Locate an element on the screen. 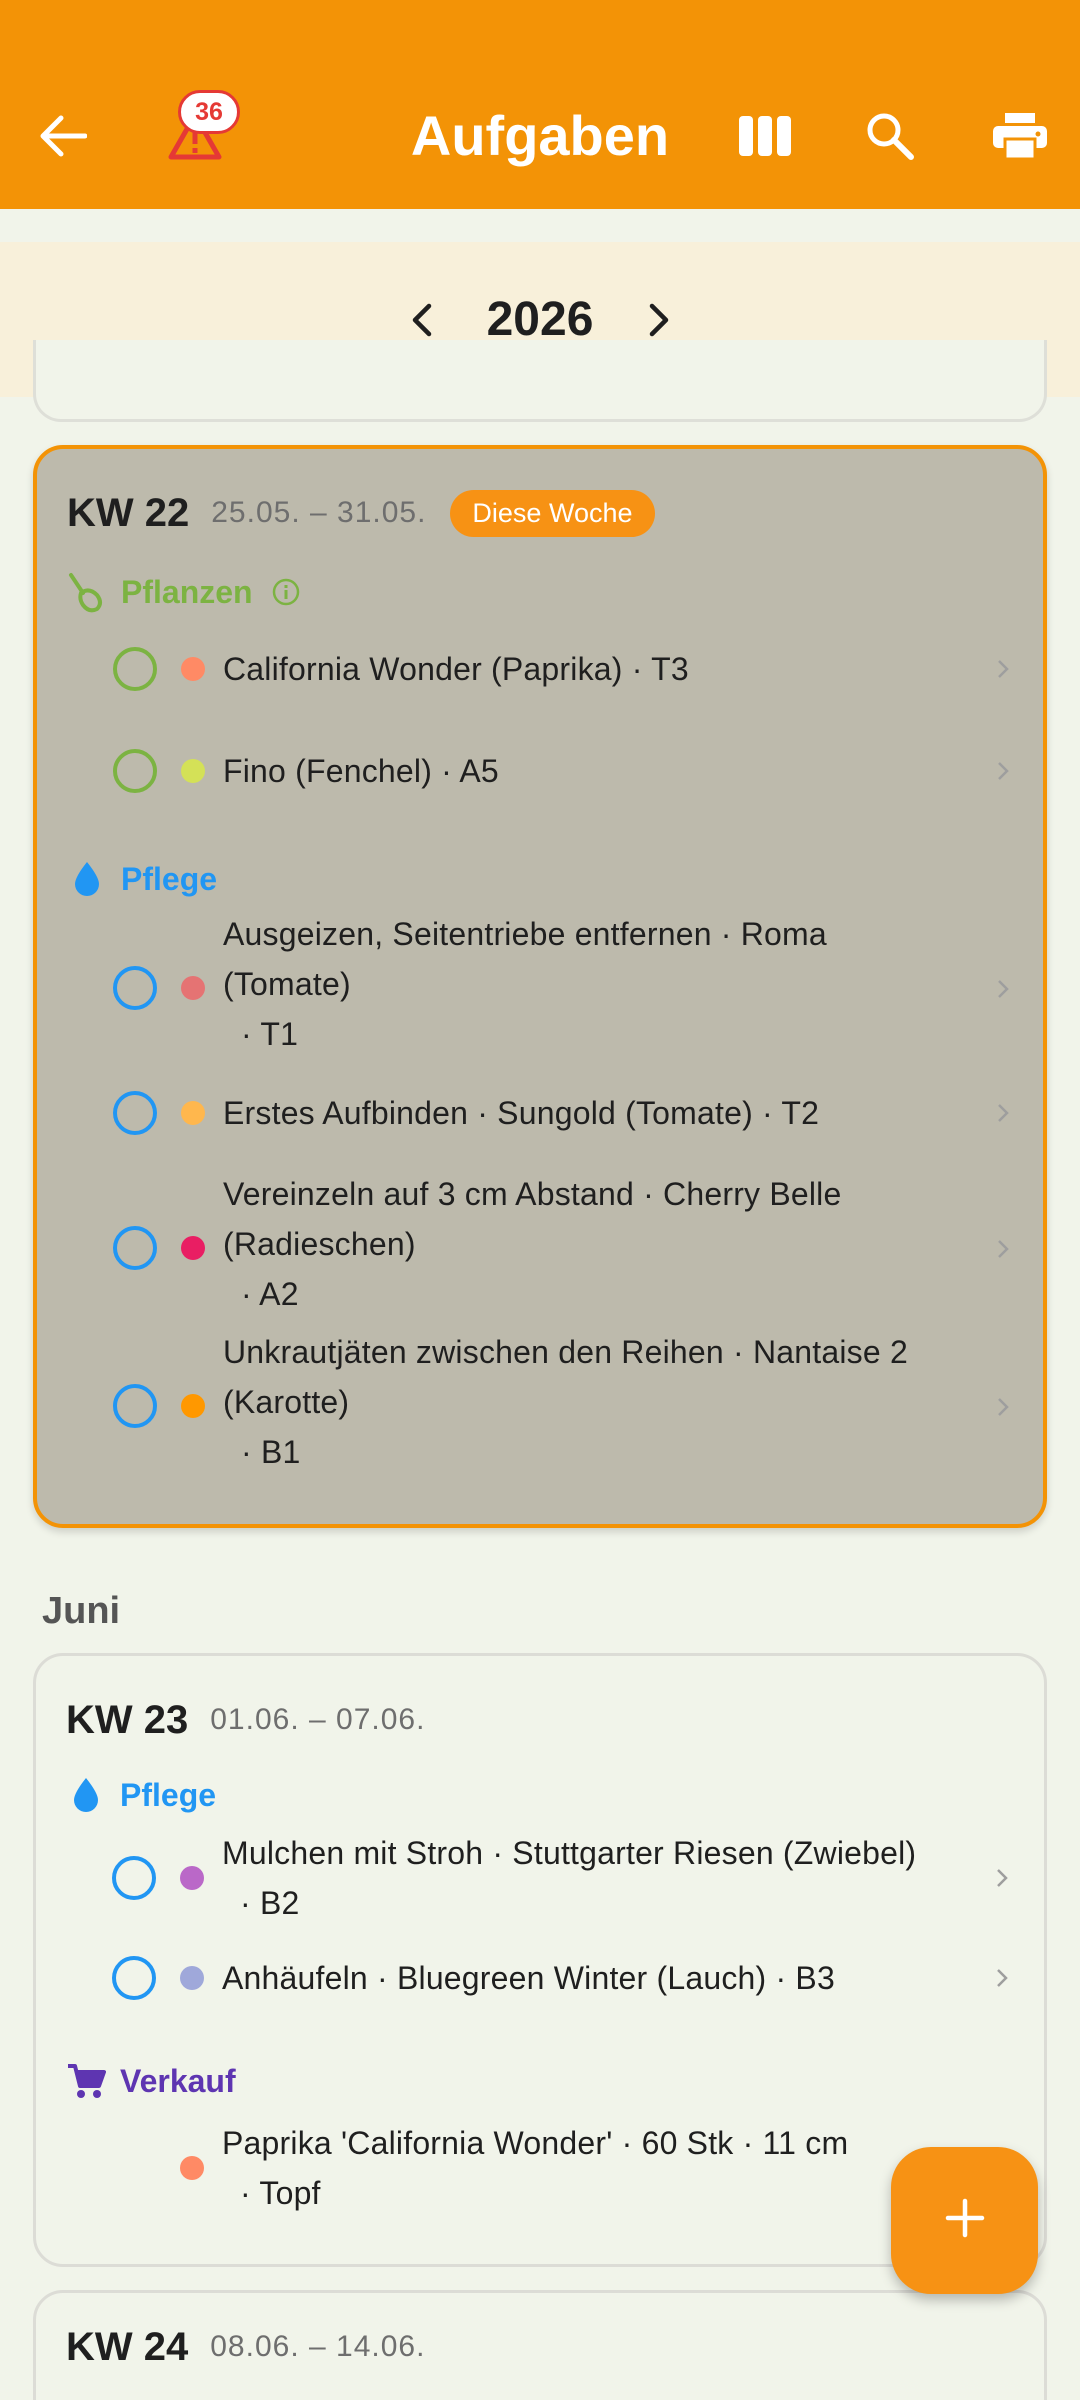 The height and width of the screenshot is (2400, 1080). previous-week-card is located at coordinates (540, 381).